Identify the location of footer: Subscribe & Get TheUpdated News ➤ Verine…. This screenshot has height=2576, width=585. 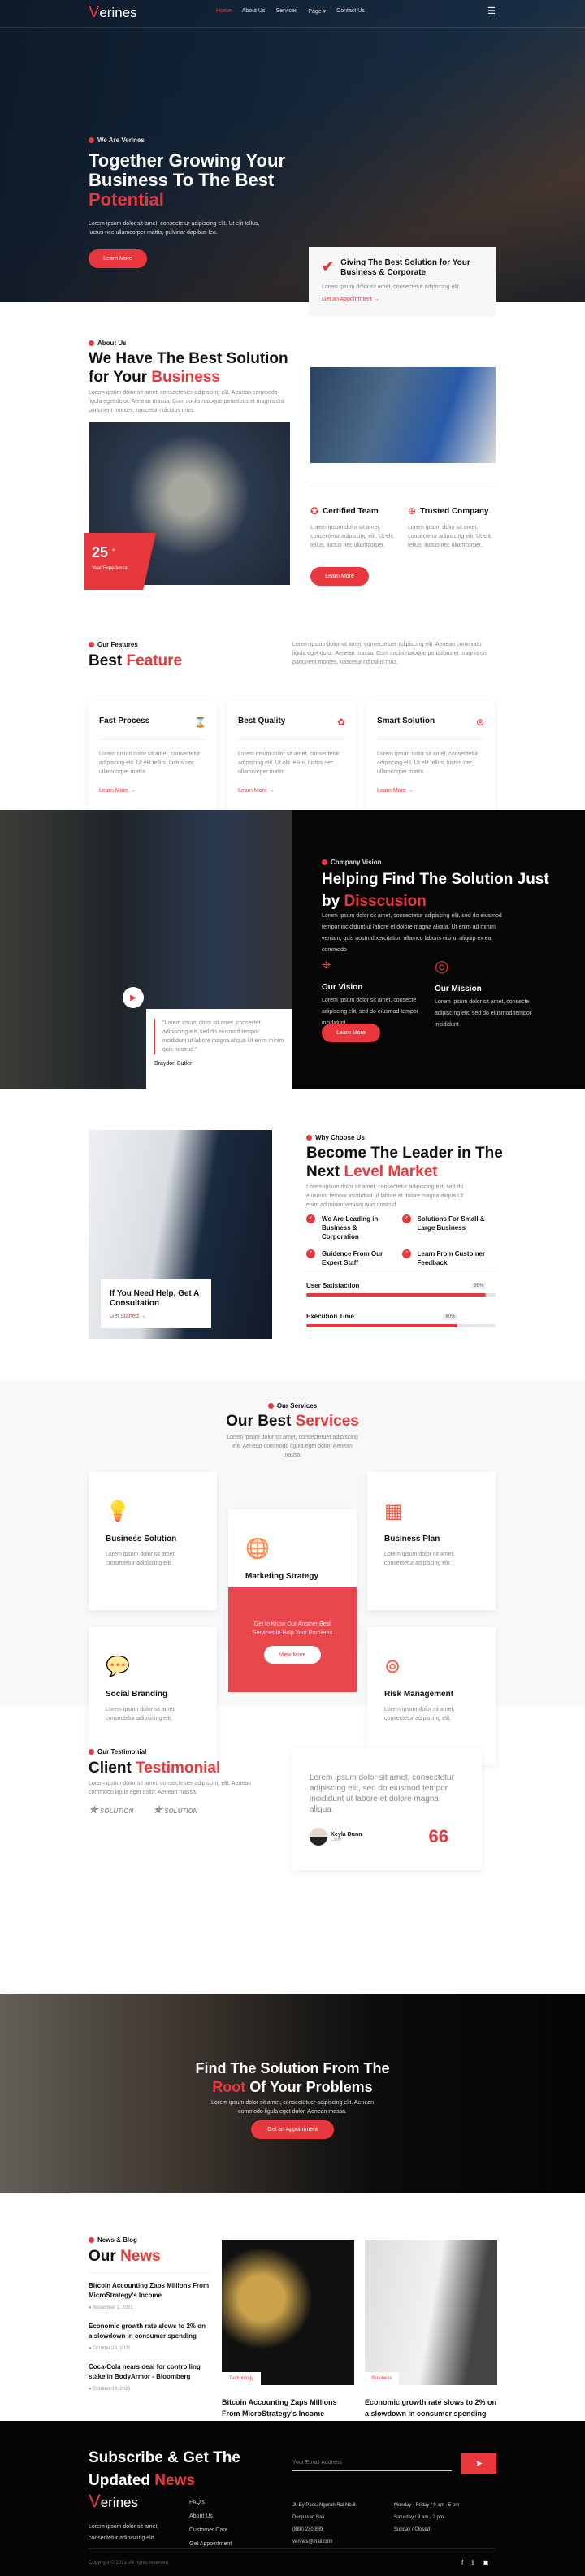
(292, 2498).